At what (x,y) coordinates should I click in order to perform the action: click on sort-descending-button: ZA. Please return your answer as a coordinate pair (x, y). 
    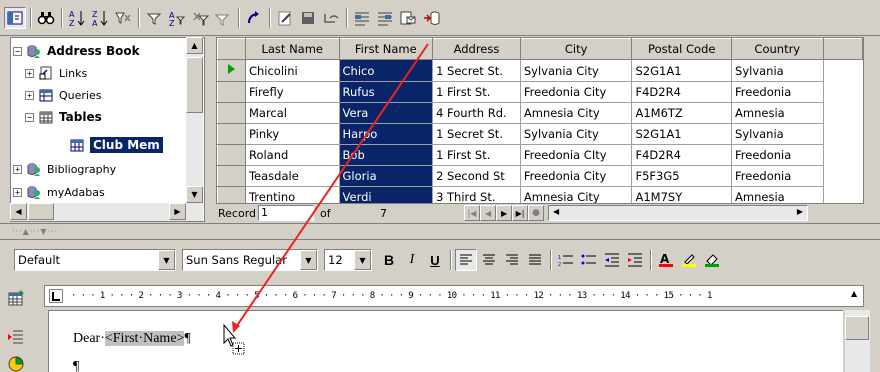
    Looking at the image, I should click on (100, 18).